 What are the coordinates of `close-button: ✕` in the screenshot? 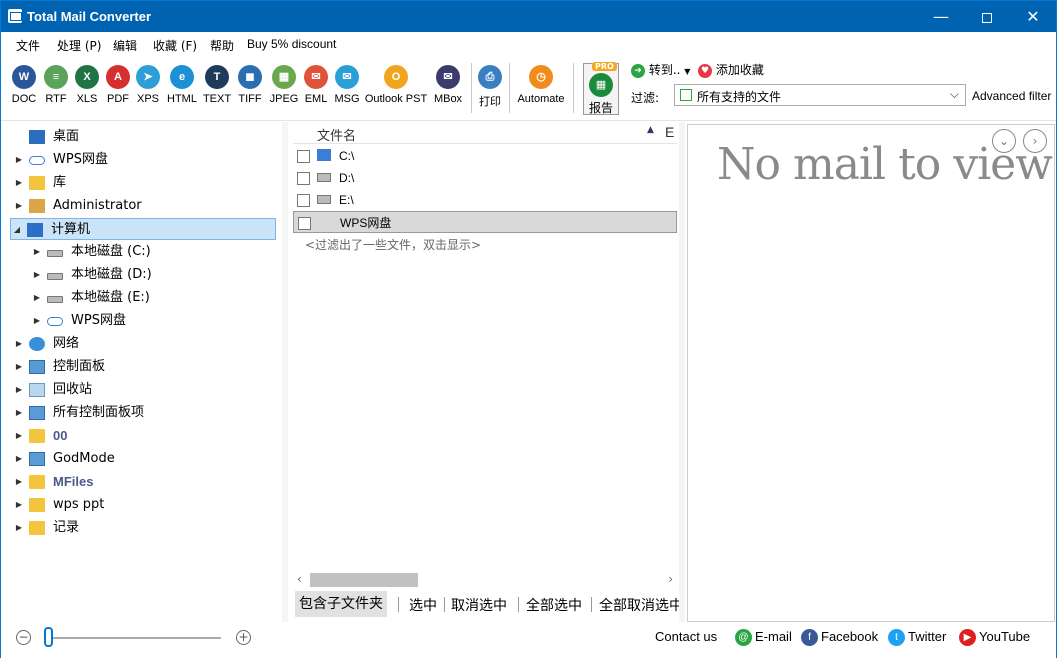 It's located at (1033, 16).